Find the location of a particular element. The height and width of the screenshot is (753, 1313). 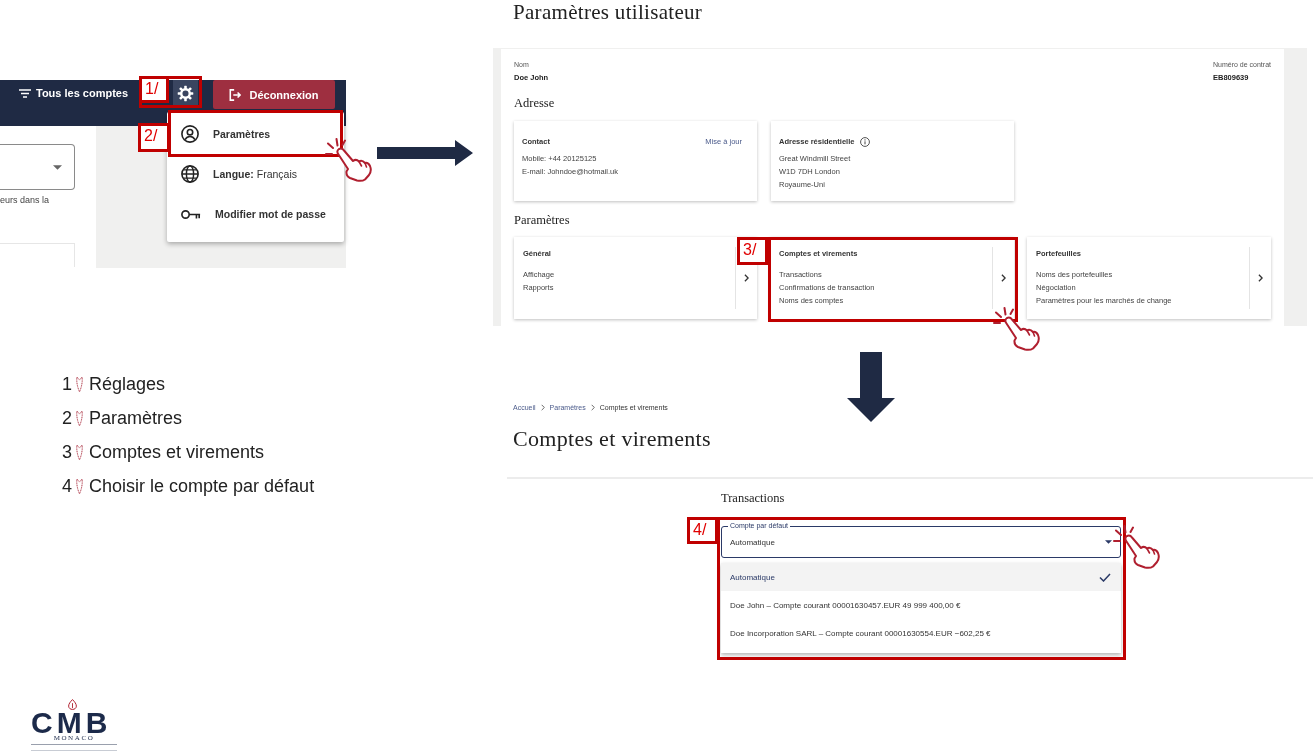

helper-text: eurs dans la is located at coordinates (25, 200).